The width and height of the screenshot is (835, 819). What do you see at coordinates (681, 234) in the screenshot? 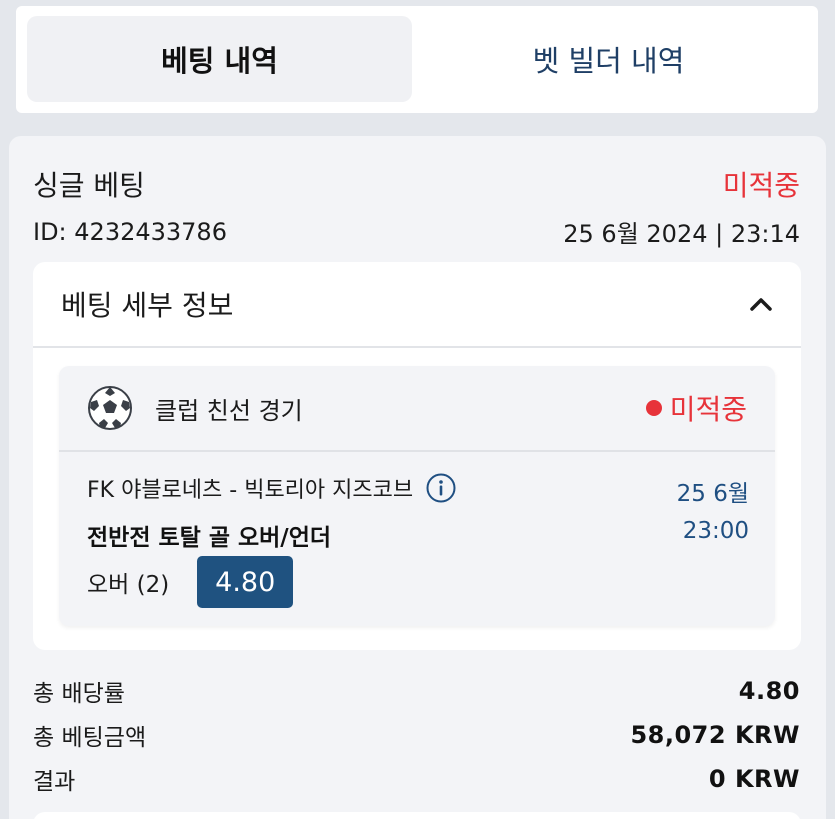
I see `bet-datetime: 25 6월 2024 | 23:14` at bounding box center [681, 234].